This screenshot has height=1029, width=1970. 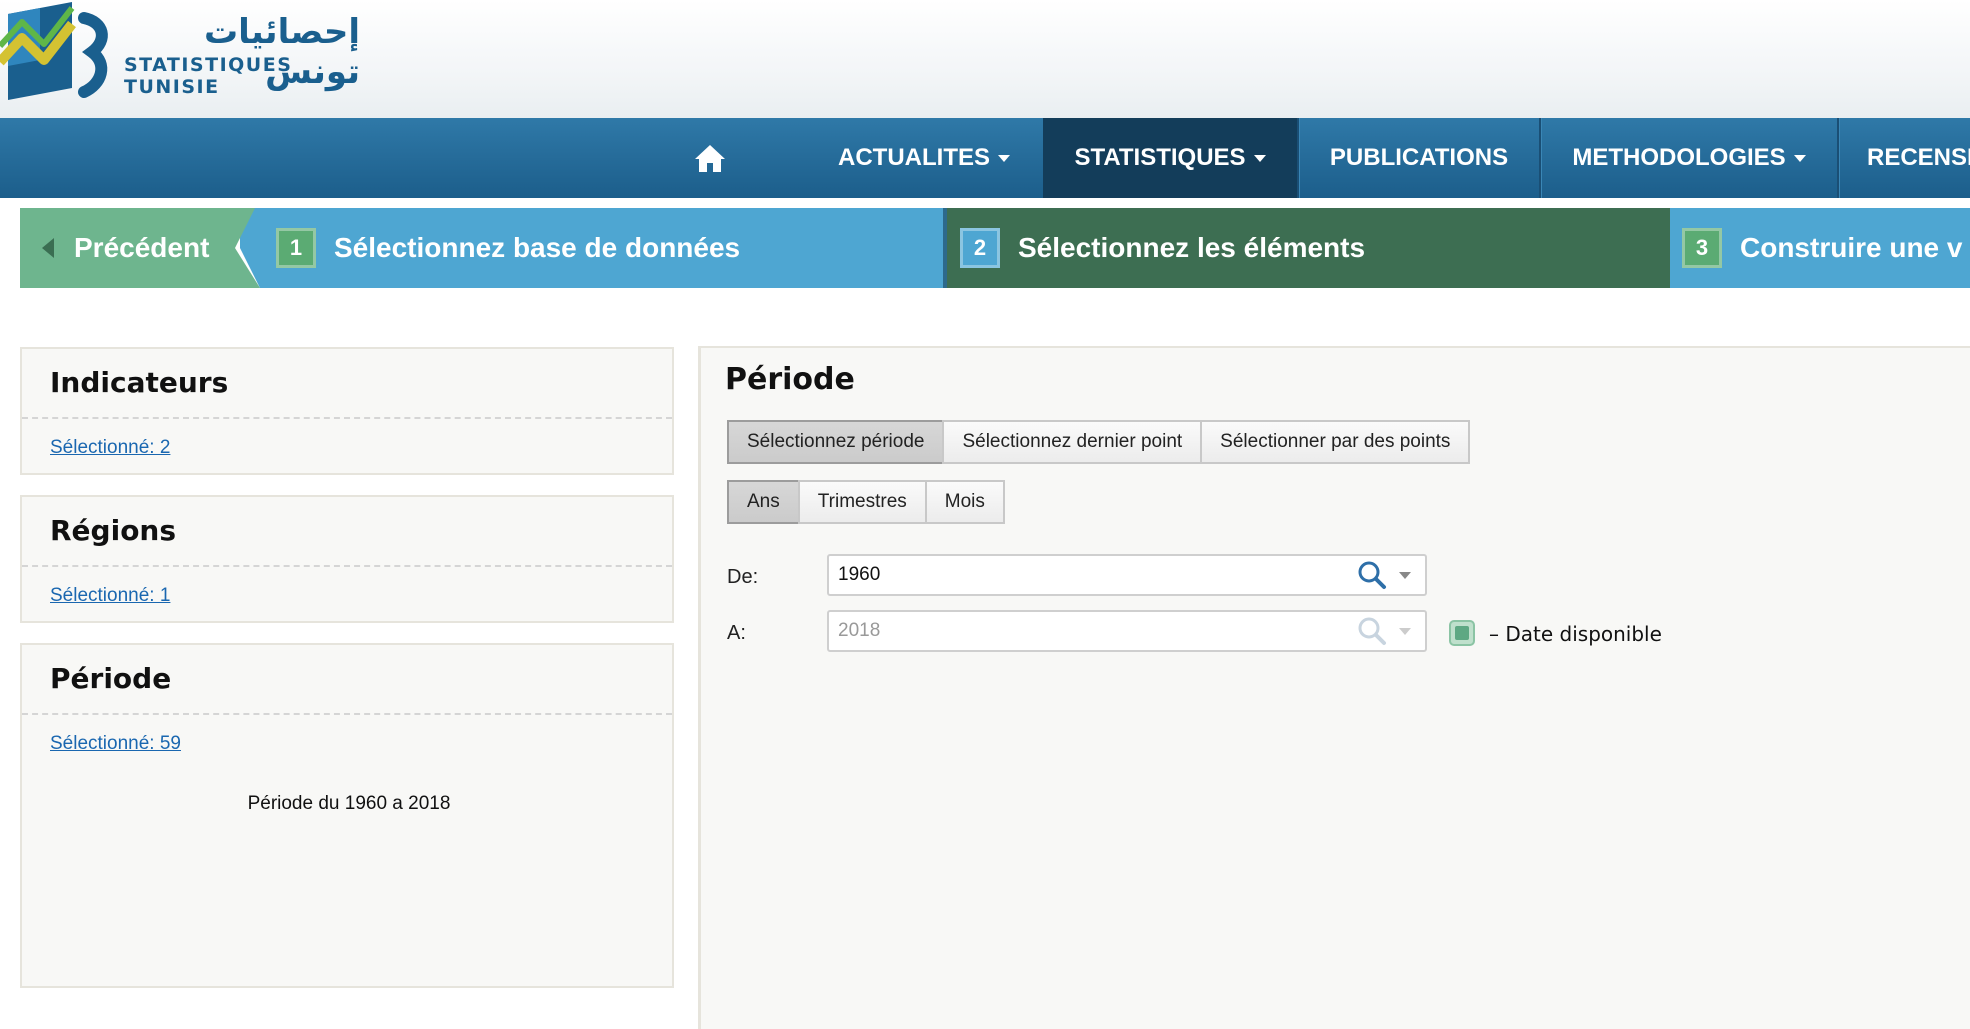 I want to click on select-period-button: Sélectionnez période, so click(x=836, y=442).